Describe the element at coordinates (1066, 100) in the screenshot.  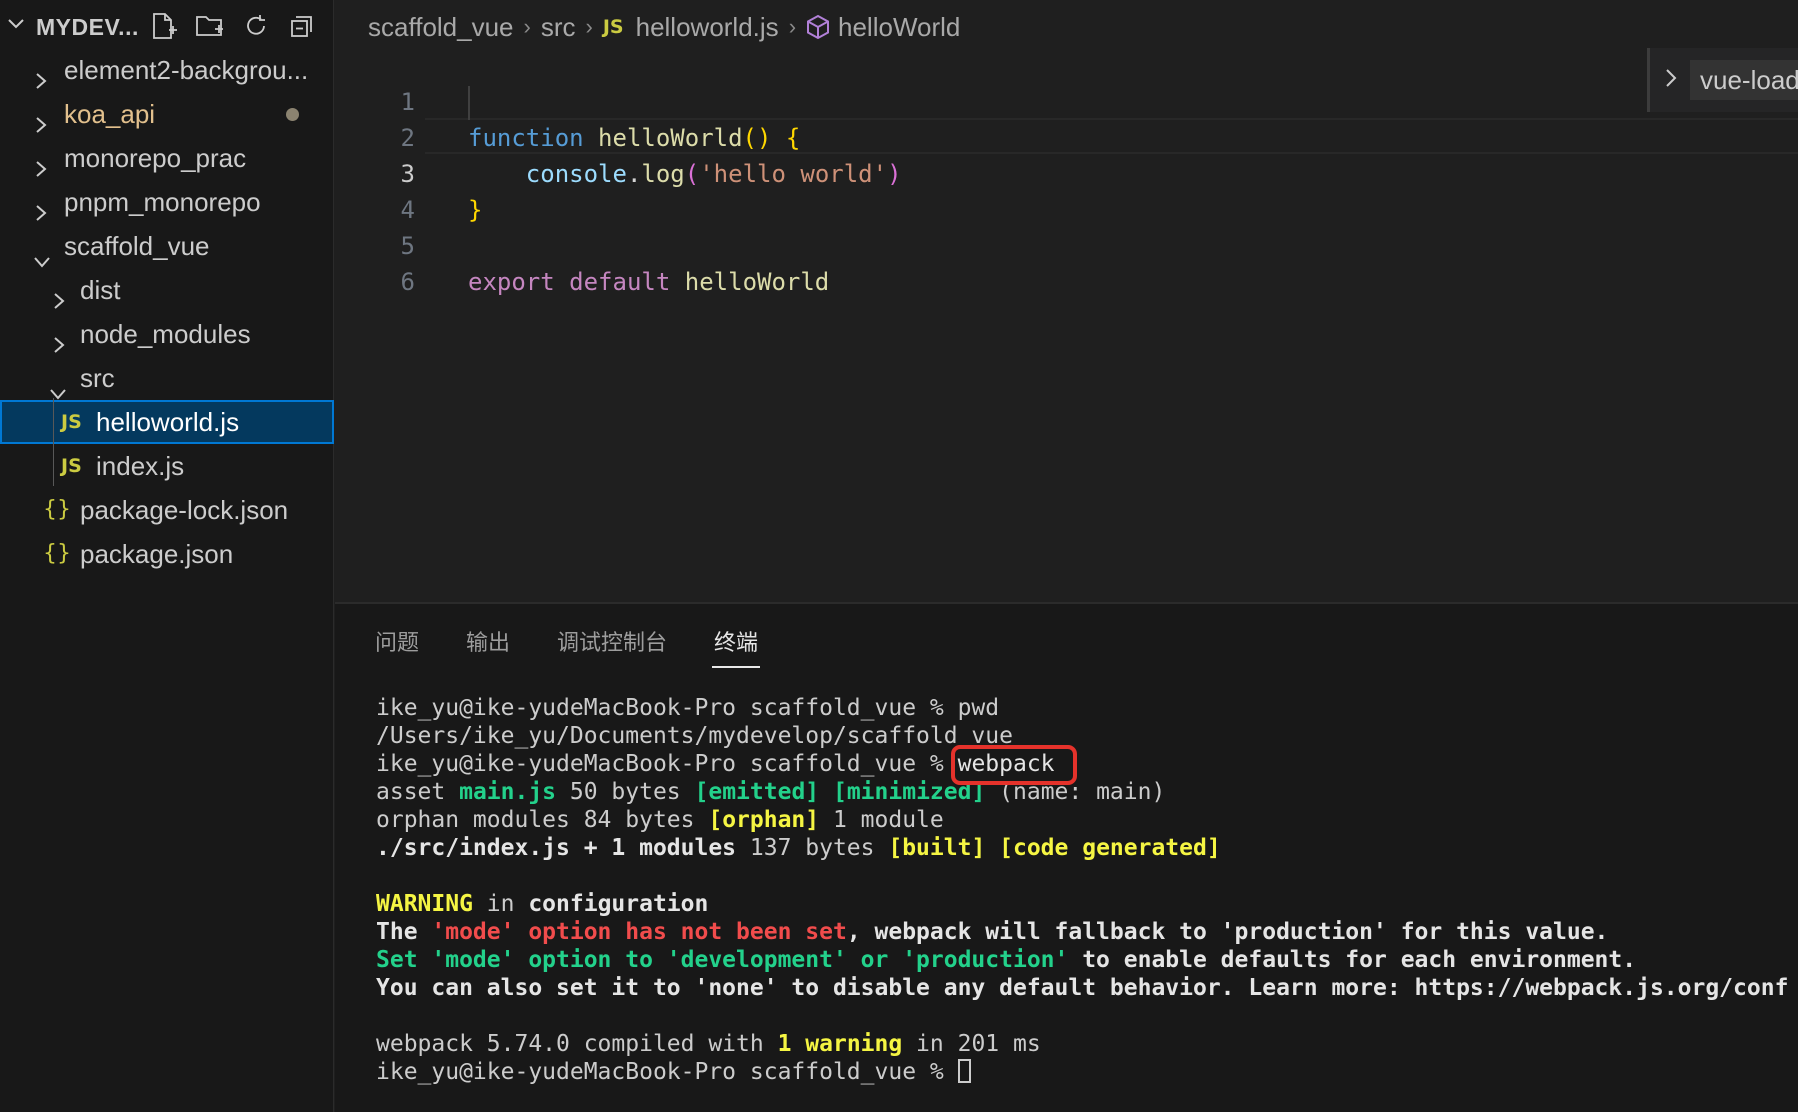
I see `code-line: 1 function helloWorld() {` at that location.